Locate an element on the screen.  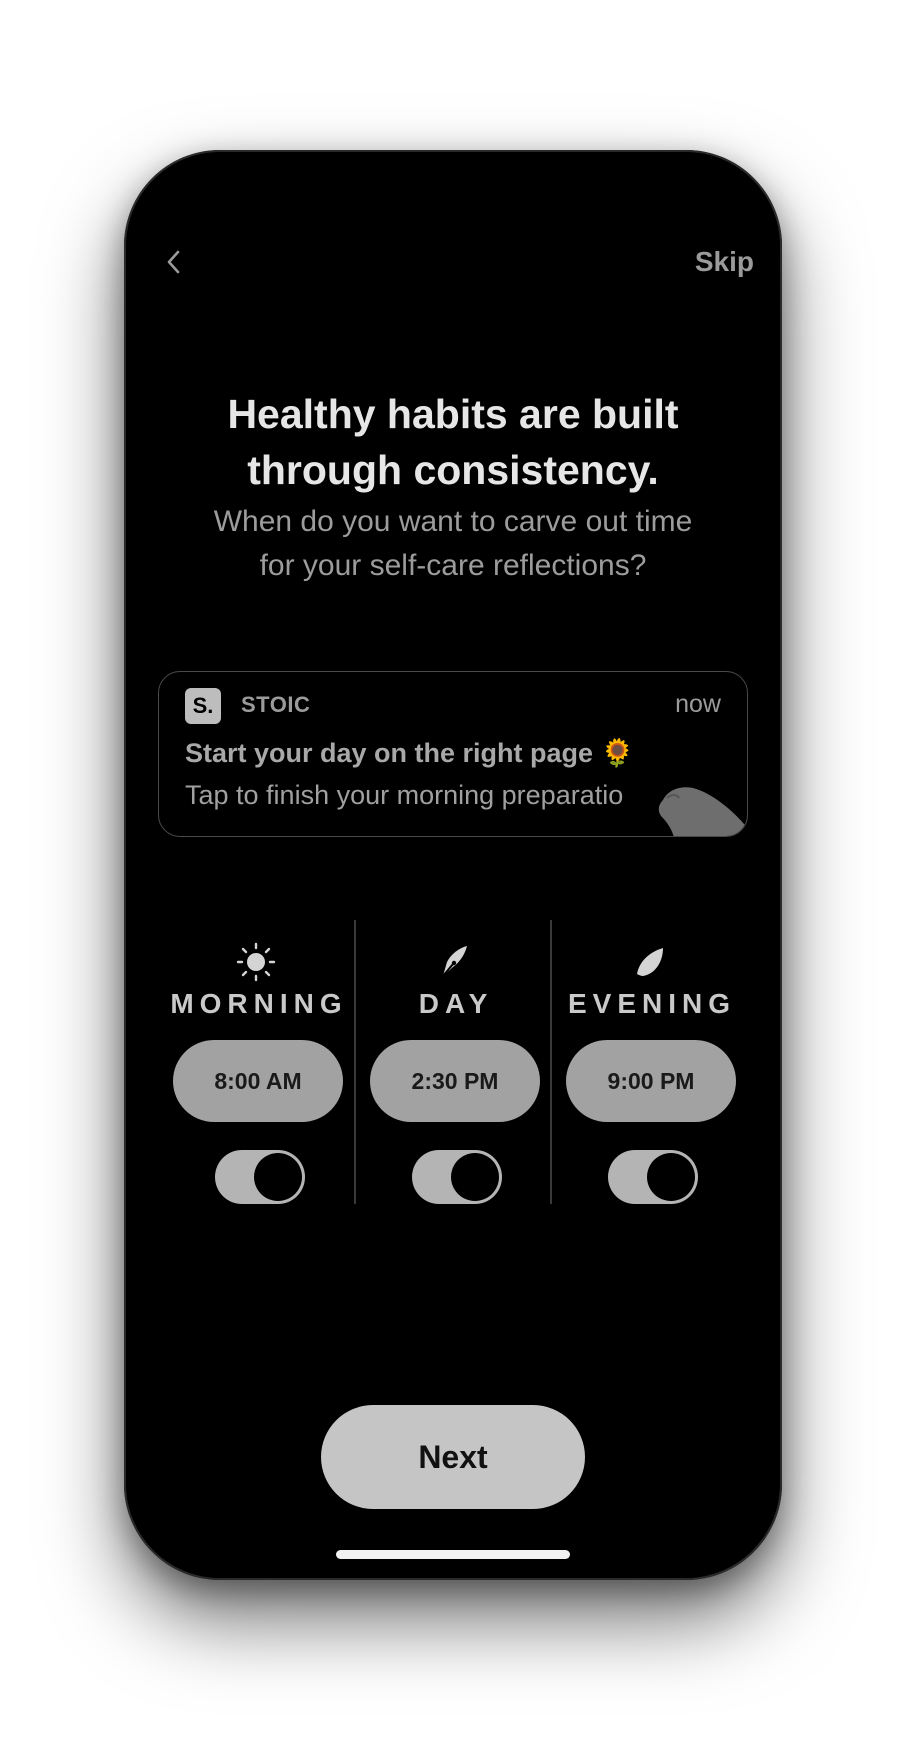
time-pill-evening: 9:00 PM is located at coordinates (651, 1081).